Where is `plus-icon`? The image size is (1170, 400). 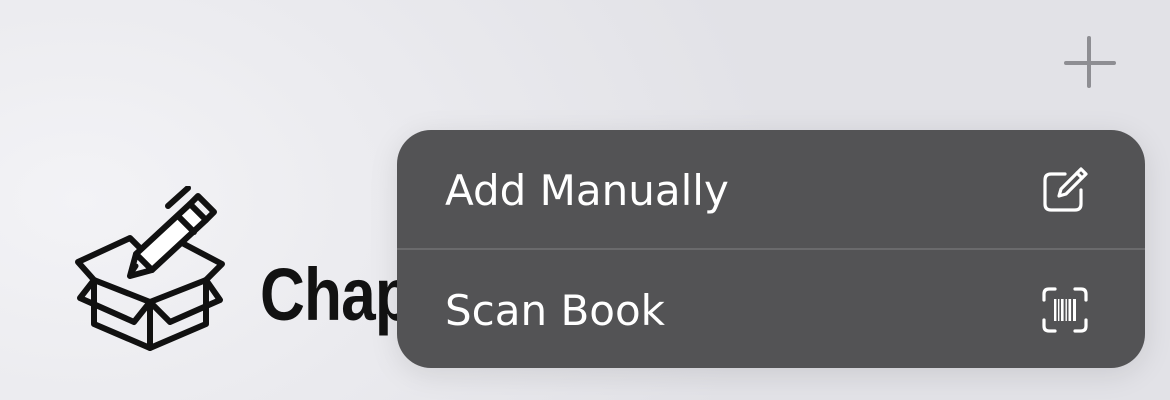 plus-icon is located at coordinates (1090, 62).